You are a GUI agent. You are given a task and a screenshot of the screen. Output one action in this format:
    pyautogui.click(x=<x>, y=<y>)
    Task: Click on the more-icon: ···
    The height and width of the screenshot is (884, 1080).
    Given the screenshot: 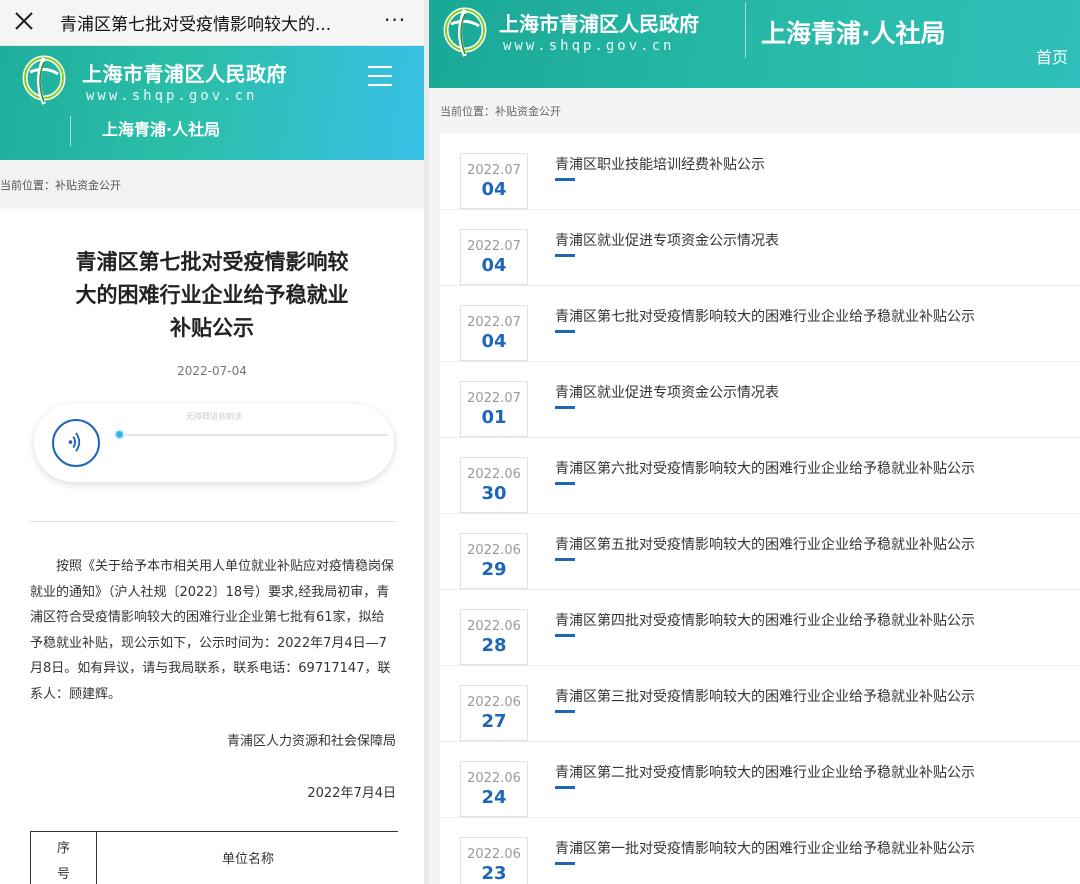 What is the action you would take?
    pyautogui.click(x=395, y=20)
    